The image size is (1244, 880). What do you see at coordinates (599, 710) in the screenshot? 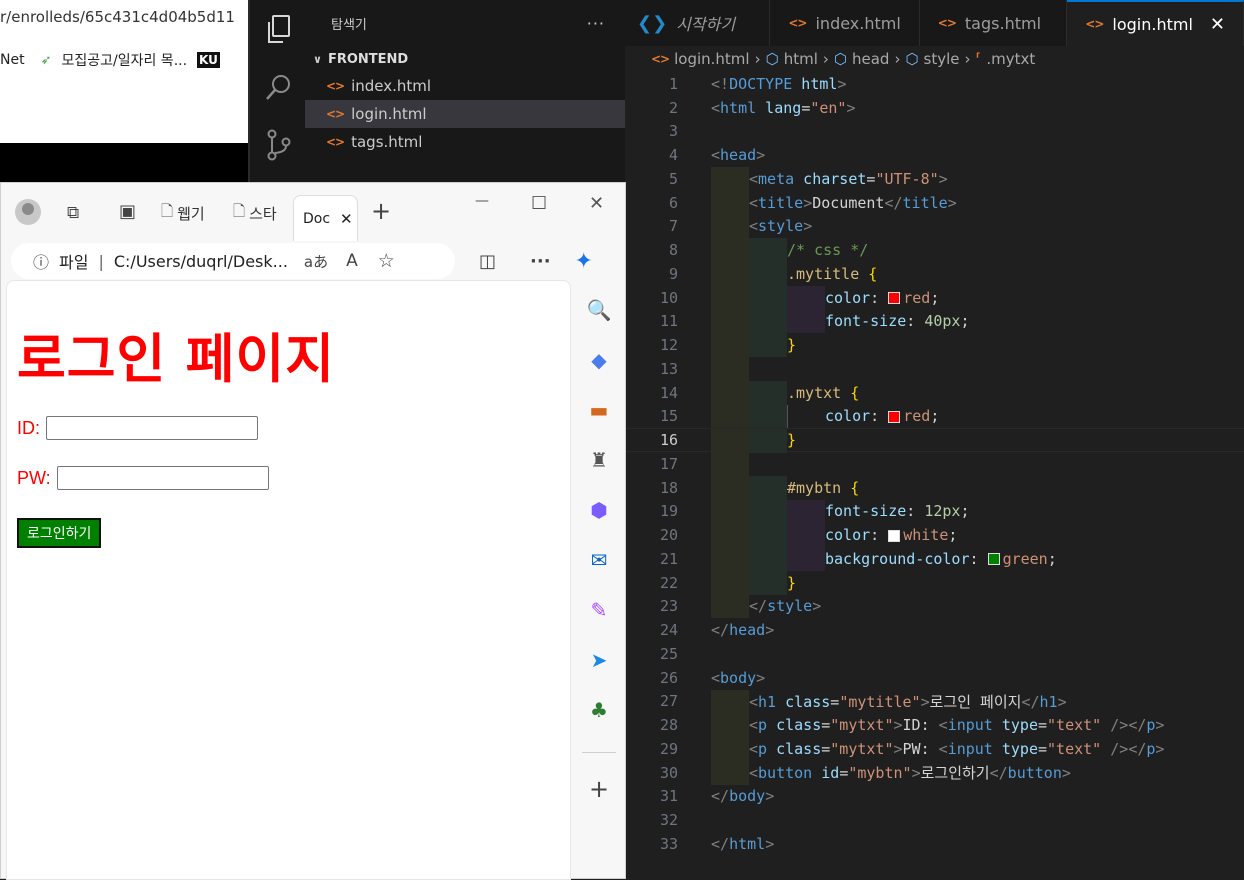
I see `tree-icon: ♣` at bounding box center [599, 710].